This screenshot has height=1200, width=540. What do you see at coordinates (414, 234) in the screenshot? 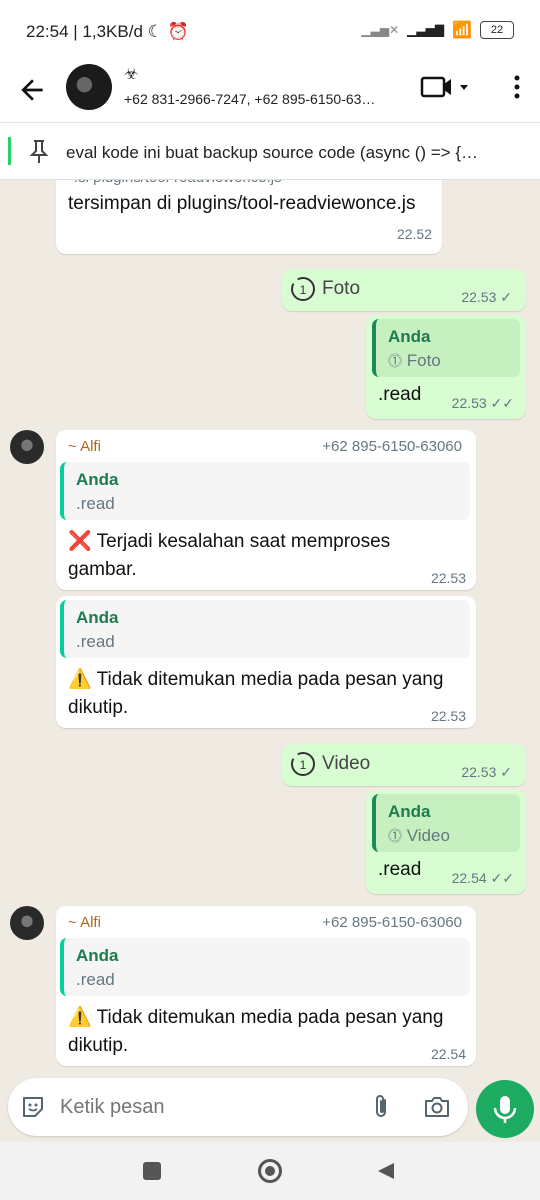
I see `message-time: 22.52` at bounding box center [414, 234].